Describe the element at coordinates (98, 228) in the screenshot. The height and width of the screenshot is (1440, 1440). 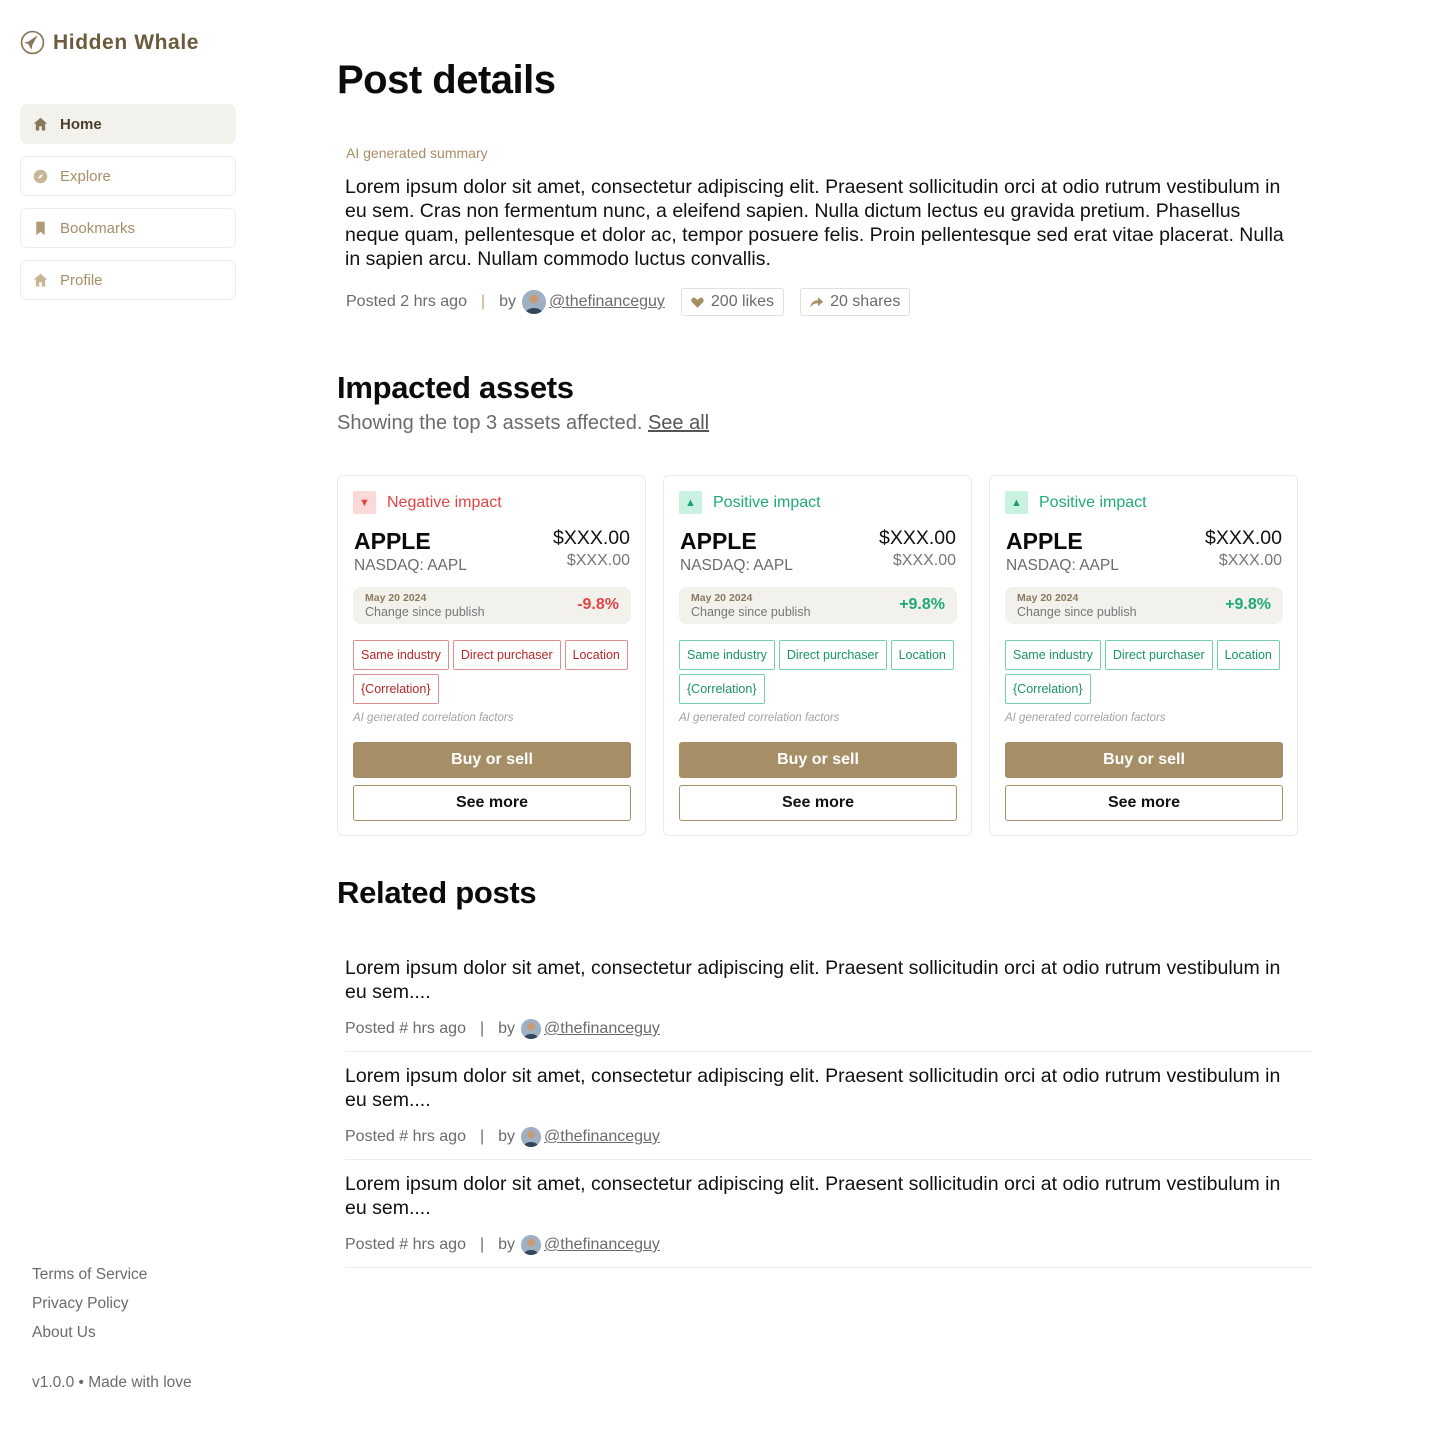
I see `nav-label-bookmarks: Bookmarks` at that location.